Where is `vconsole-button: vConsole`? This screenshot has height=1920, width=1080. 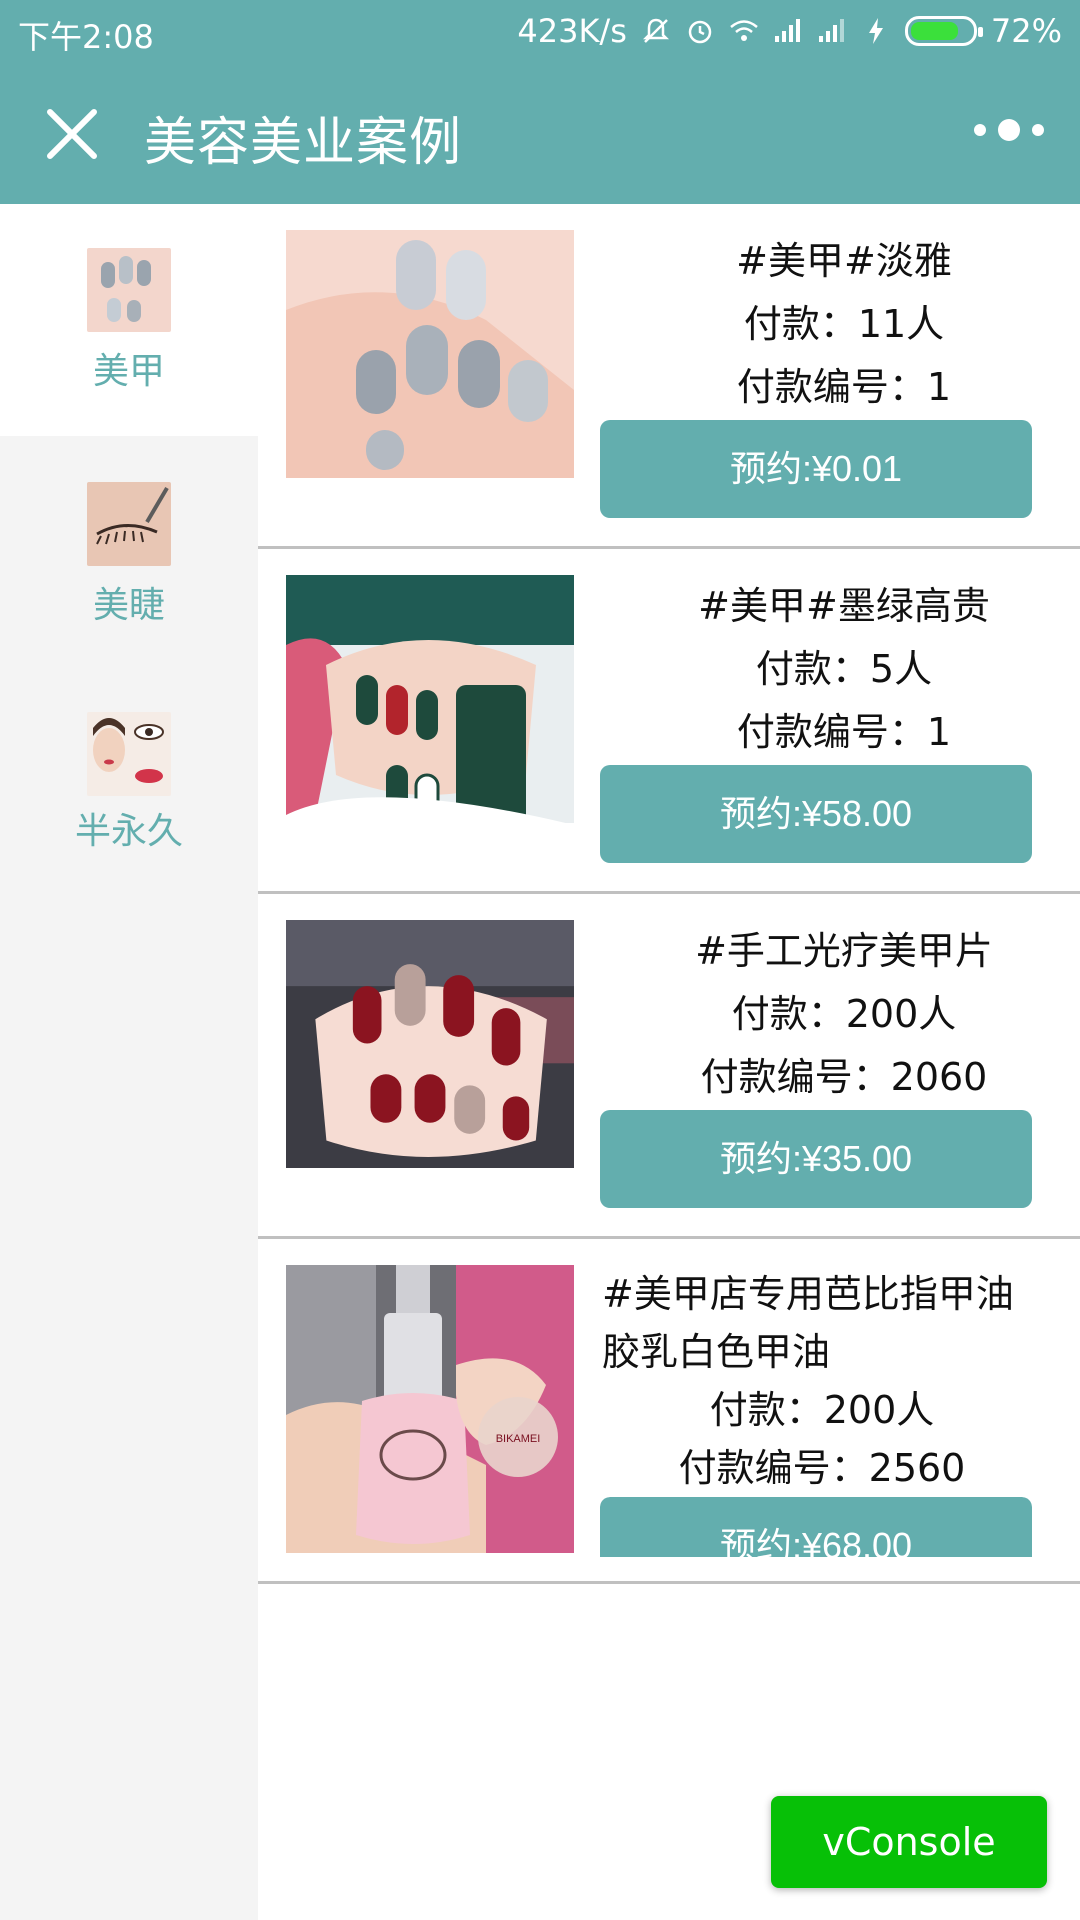
vconsole-button: vConsole is located at coordinates (909, 1842).